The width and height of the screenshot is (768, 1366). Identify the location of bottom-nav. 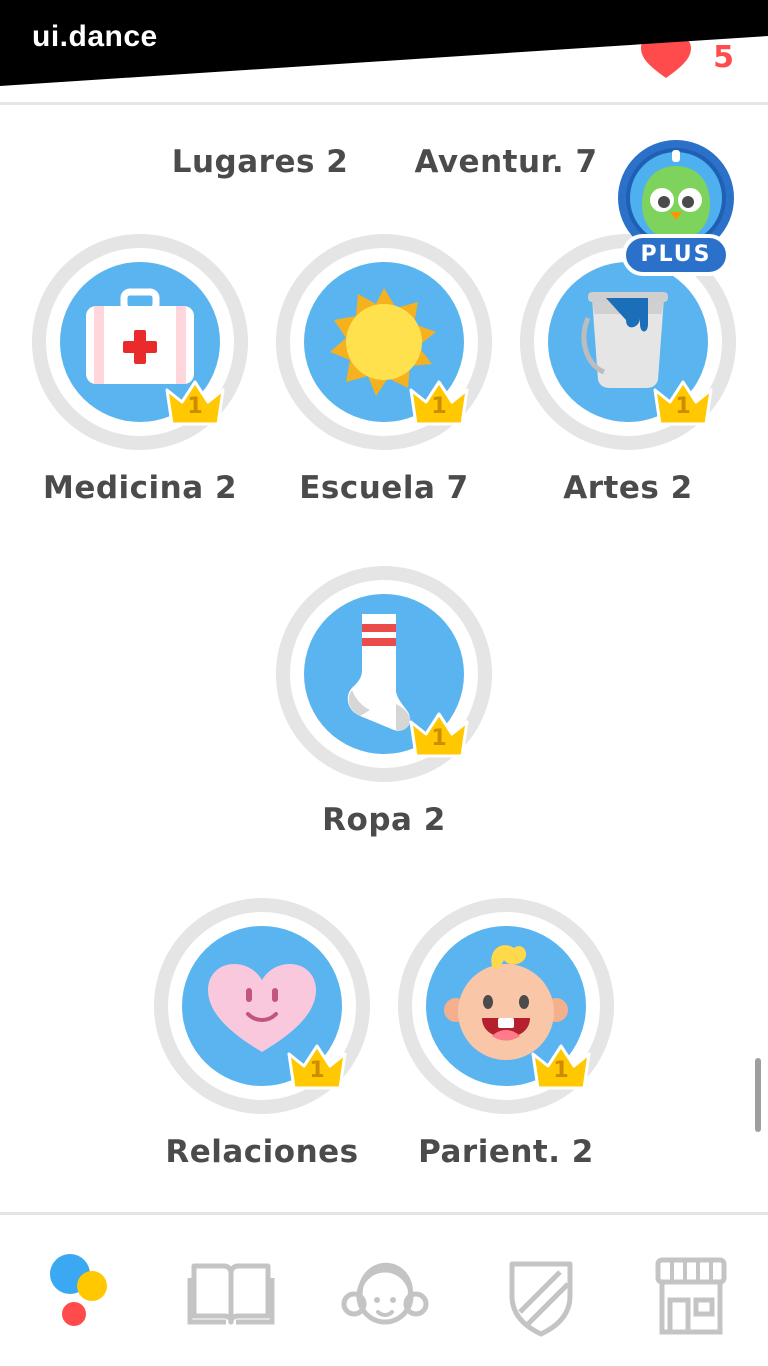
(384, 1289).